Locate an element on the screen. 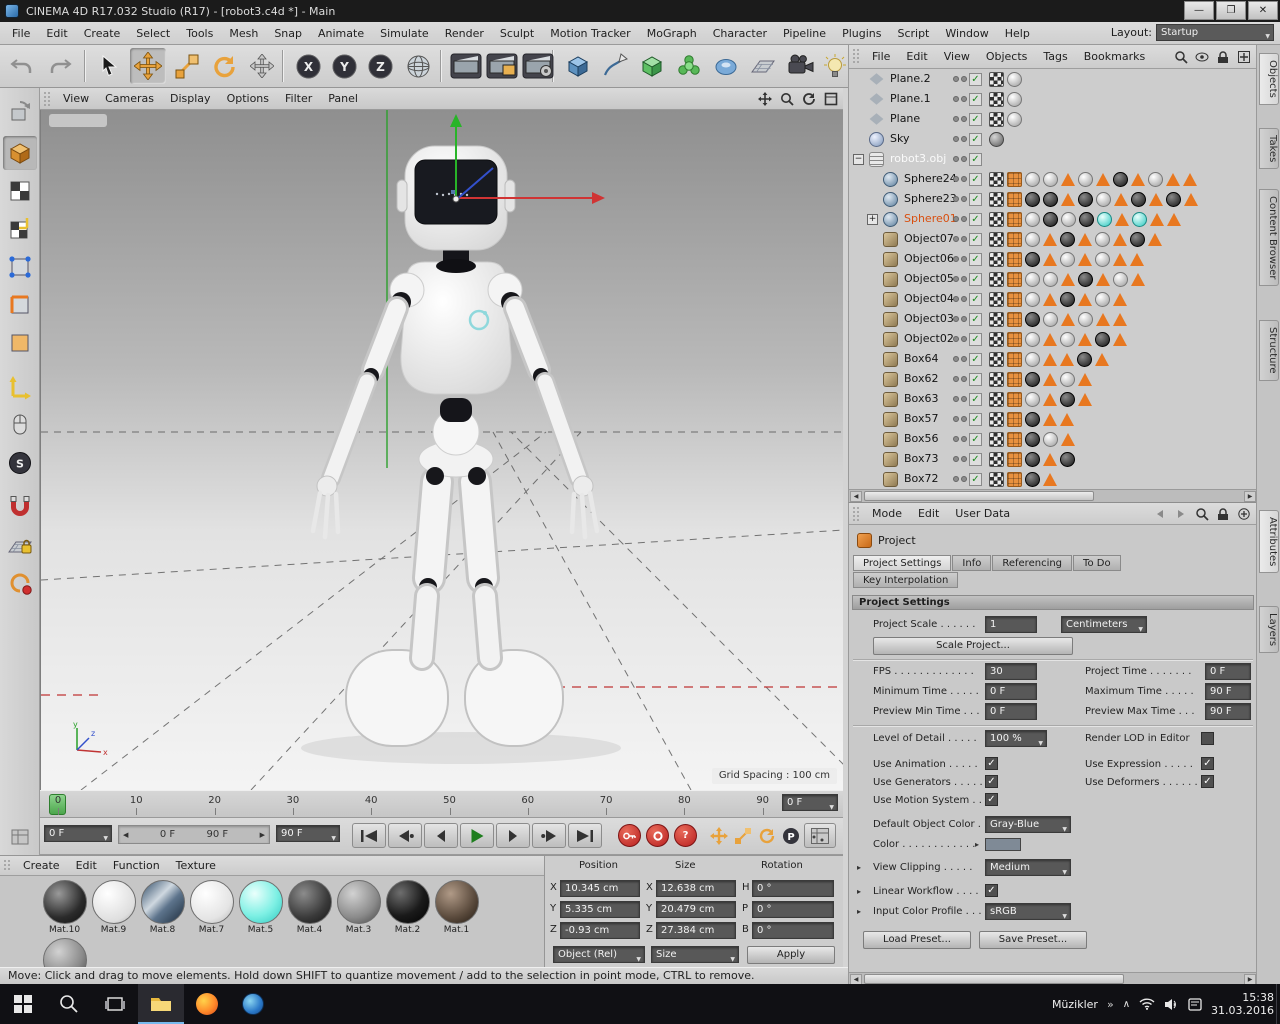 Image resolution: width=1280 pixels, height=1024 pixels. object-row: Box72 ✓ is located at coordinates (1053, 479).